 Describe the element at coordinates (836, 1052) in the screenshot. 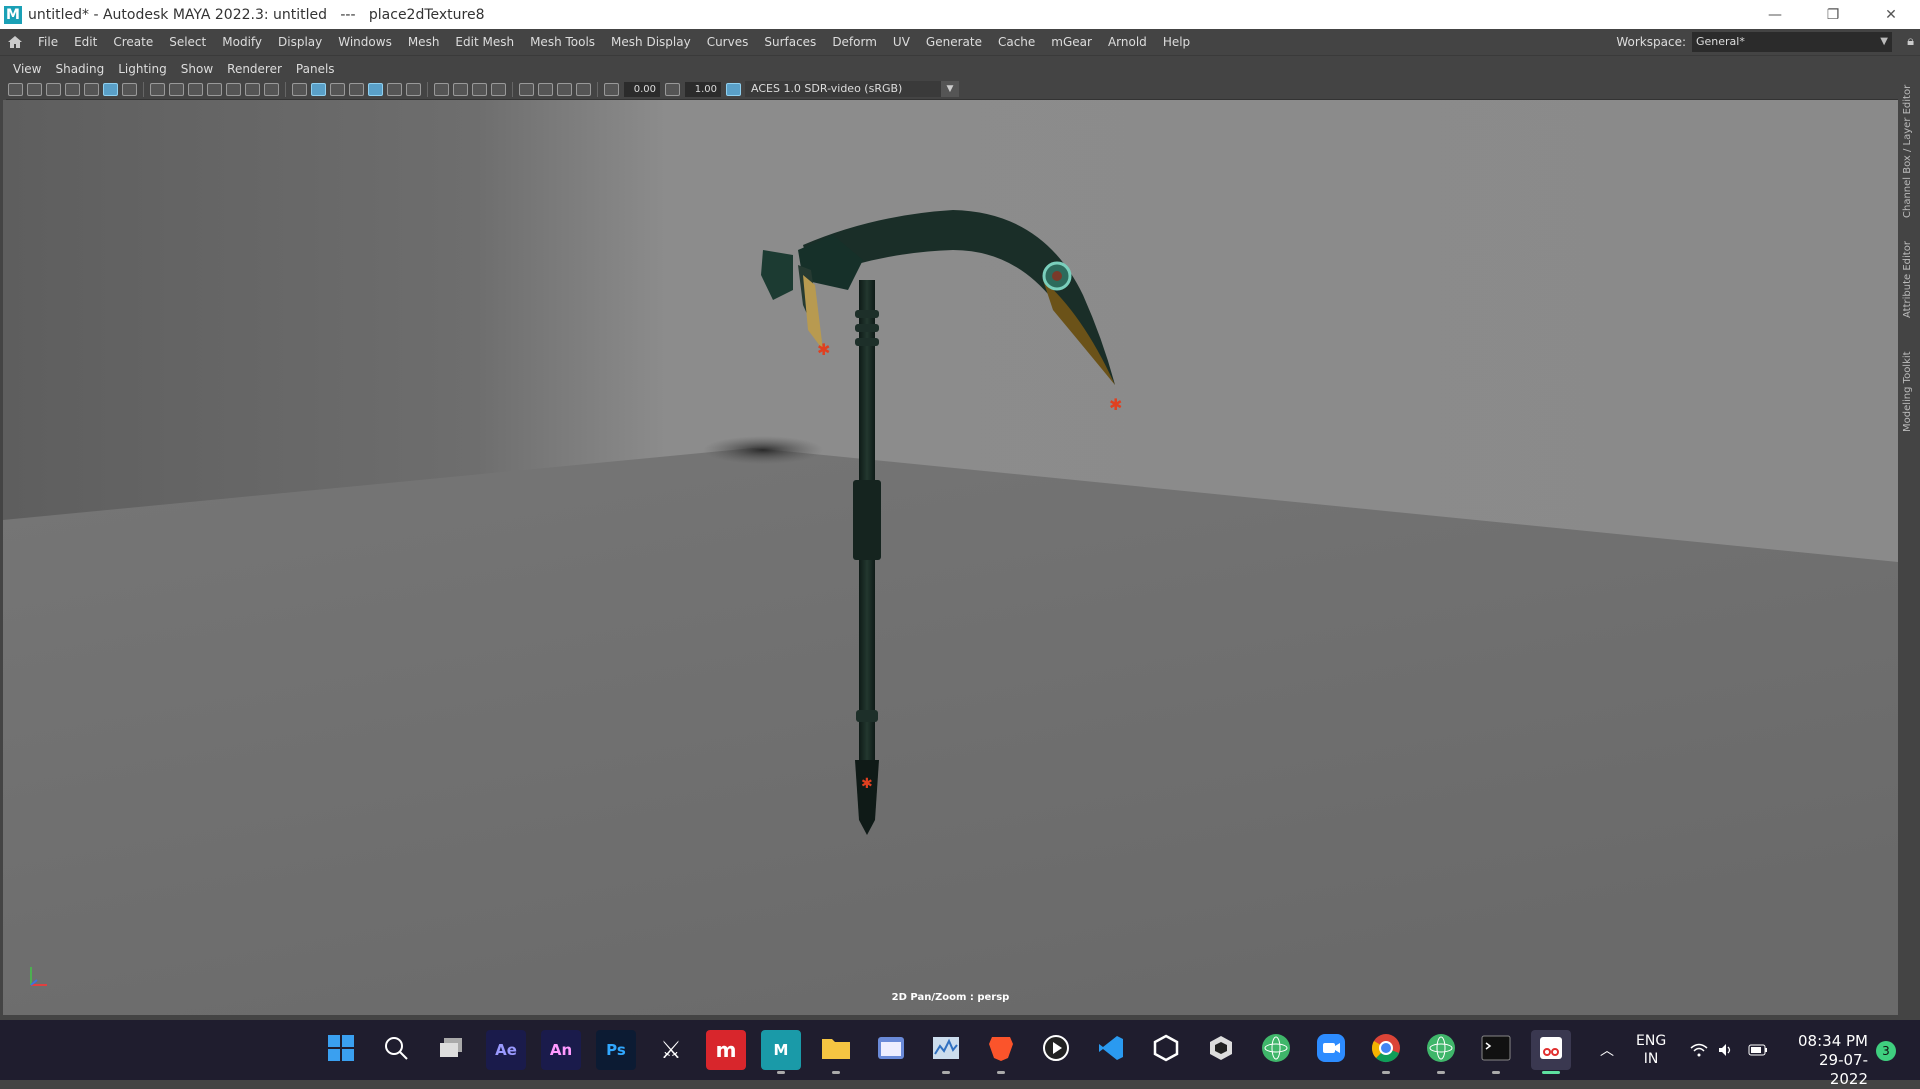

I see `taskbar-file-explorer-button` at that location.